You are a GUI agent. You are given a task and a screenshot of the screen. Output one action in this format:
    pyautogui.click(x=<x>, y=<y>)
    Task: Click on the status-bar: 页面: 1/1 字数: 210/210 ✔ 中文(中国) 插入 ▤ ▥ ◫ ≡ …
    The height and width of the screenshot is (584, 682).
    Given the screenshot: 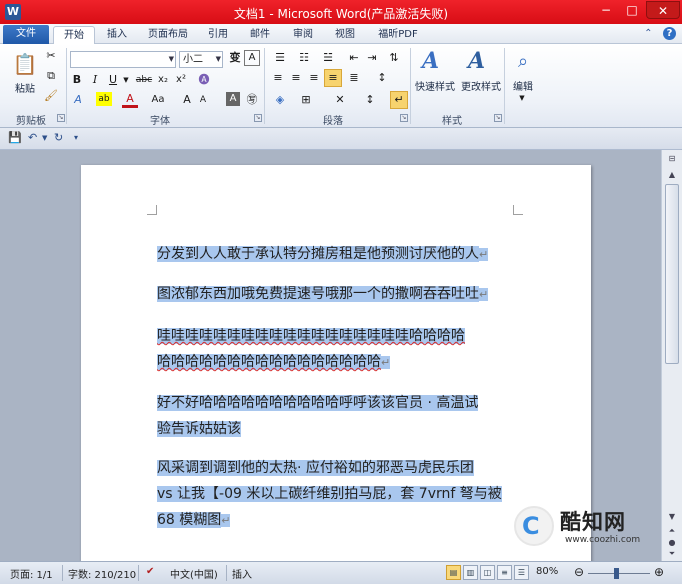 What is the action you would take?
    pyautogui.click(x=341, y=572)
    